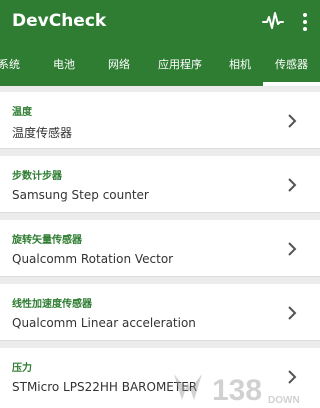 This screenshot has height=408, width=320. I want to click on svg-text: 138, so click(237, 390).